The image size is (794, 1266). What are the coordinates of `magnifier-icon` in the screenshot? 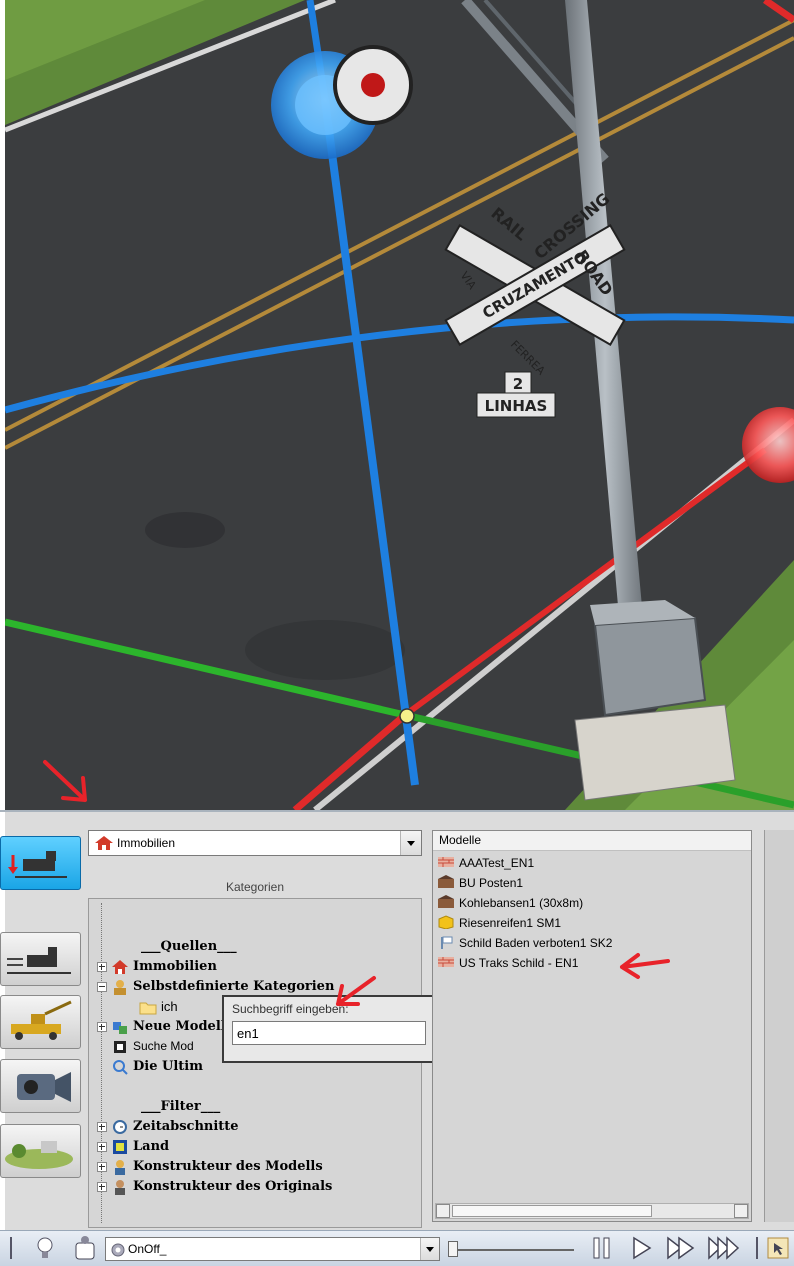 It's located at (120, 1067).